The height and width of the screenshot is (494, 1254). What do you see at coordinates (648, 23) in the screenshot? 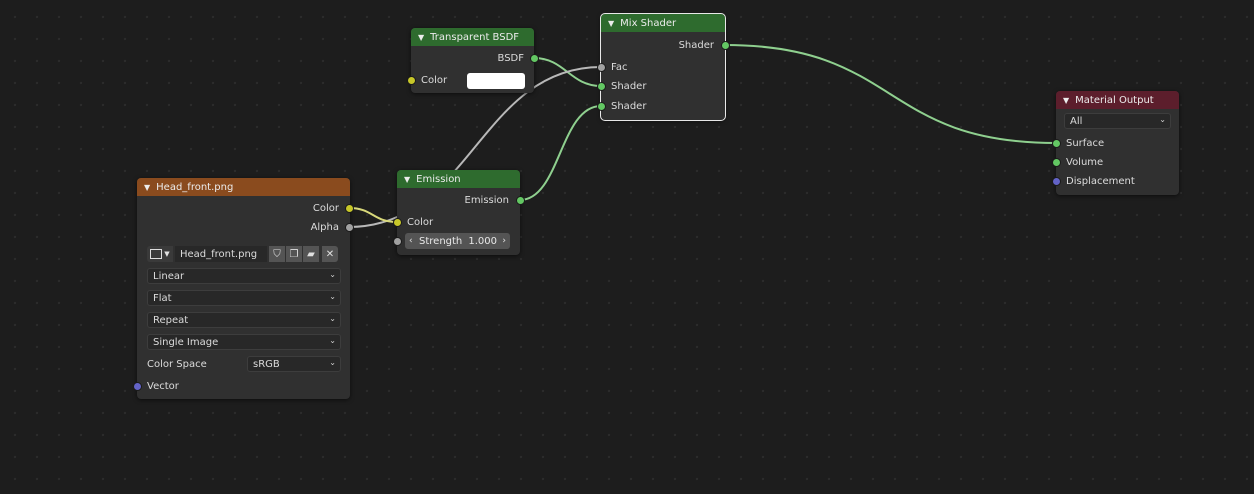
I see `mix-shader-title: Mix Shader` at bounding box center [648, 23].